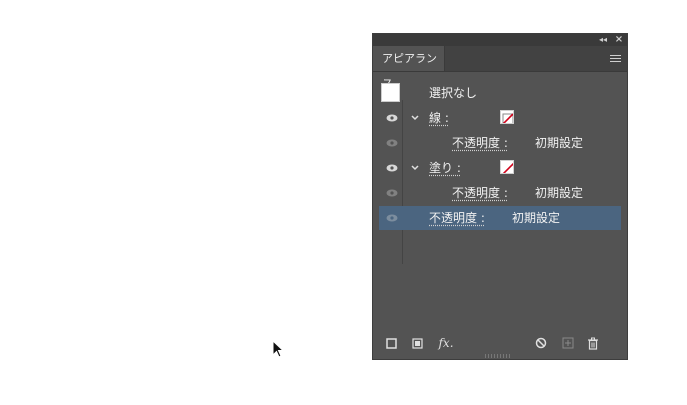 The height and width of the screenshot is (405, 687). Describe the element at coordinates (507, 117) in the screenshot. I see `stroke-swatch` at that location.